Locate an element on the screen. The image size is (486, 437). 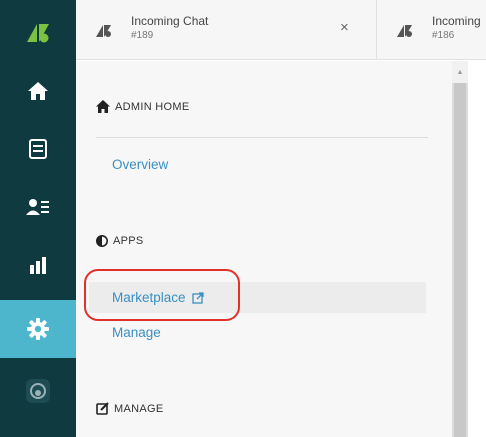
section-title: APPS is located at coordinates (128, 241).